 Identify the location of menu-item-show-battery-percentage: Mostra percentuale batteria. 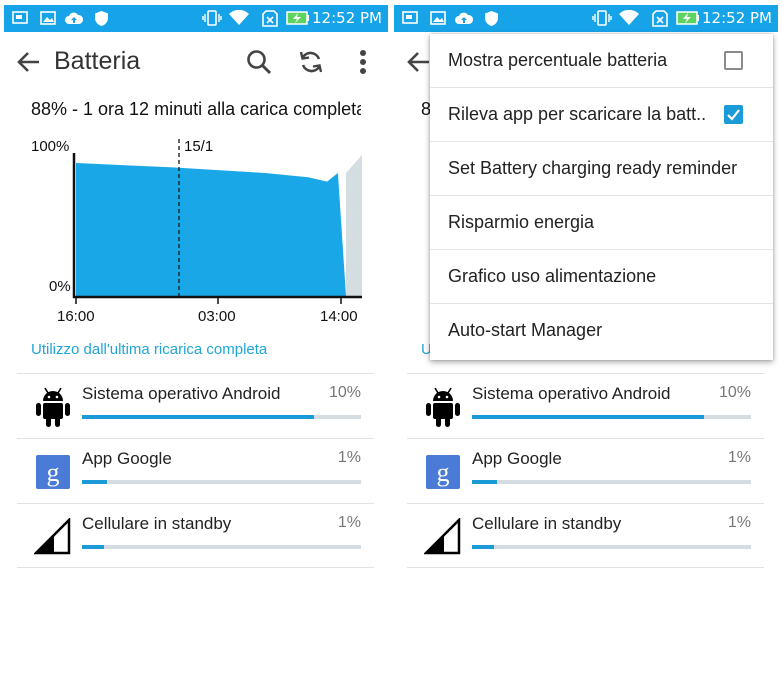
(601, 61).